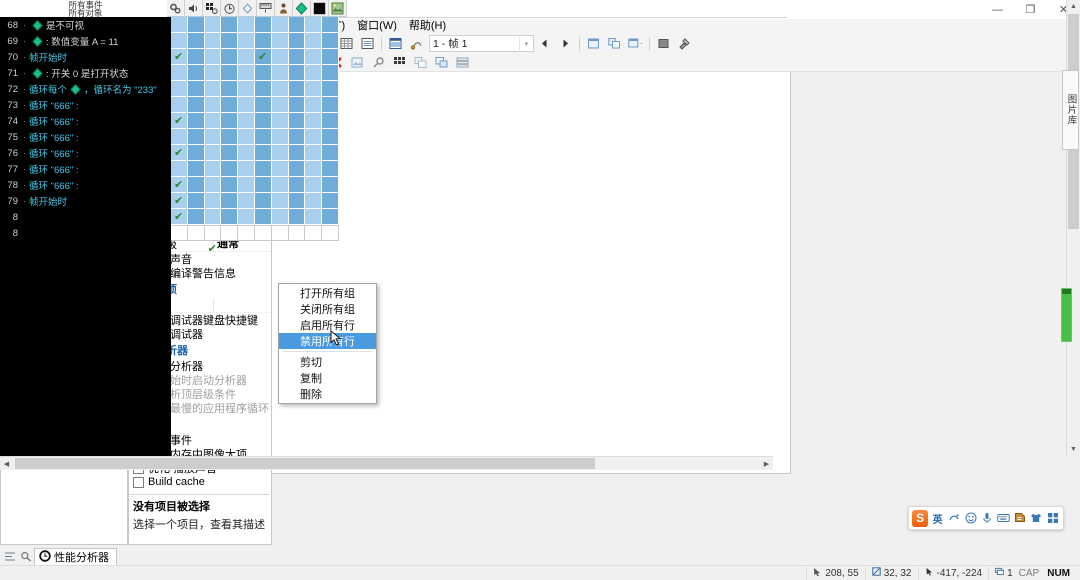  Describe the element at coordinates (284, 8) in the screenshot. I see `player-icon` at that location.